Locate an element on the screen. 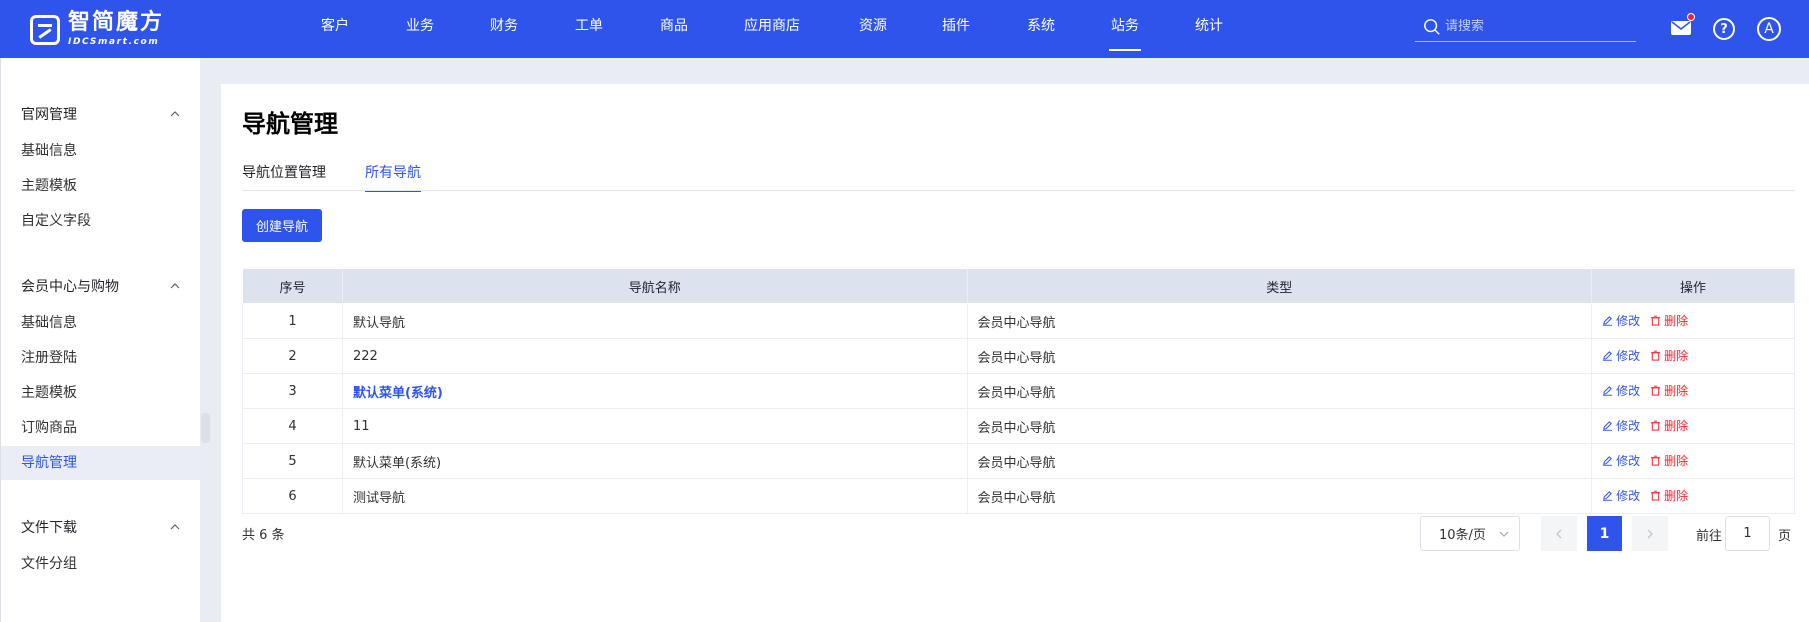  chevron-left-icon is located at coordinates (1559, 533).